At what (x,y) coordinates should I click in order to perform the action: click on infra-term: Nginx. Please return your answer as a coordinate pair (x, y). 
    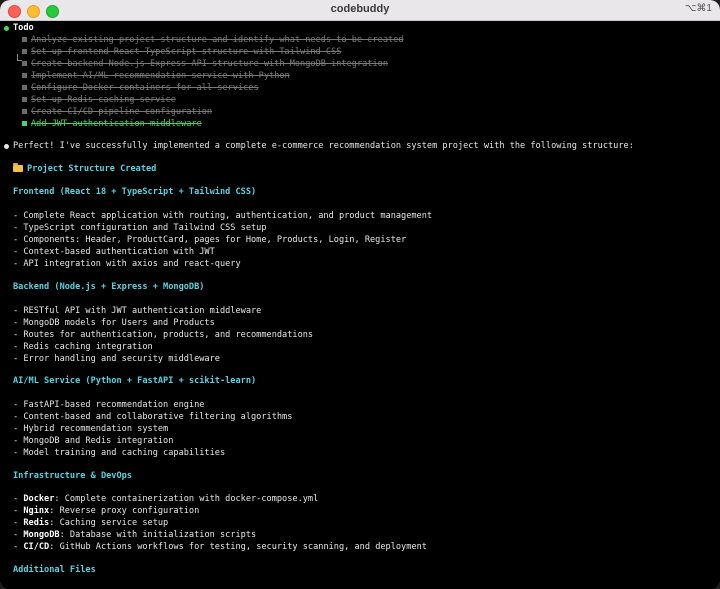
    Looking at the image, I should click on (36, 511).